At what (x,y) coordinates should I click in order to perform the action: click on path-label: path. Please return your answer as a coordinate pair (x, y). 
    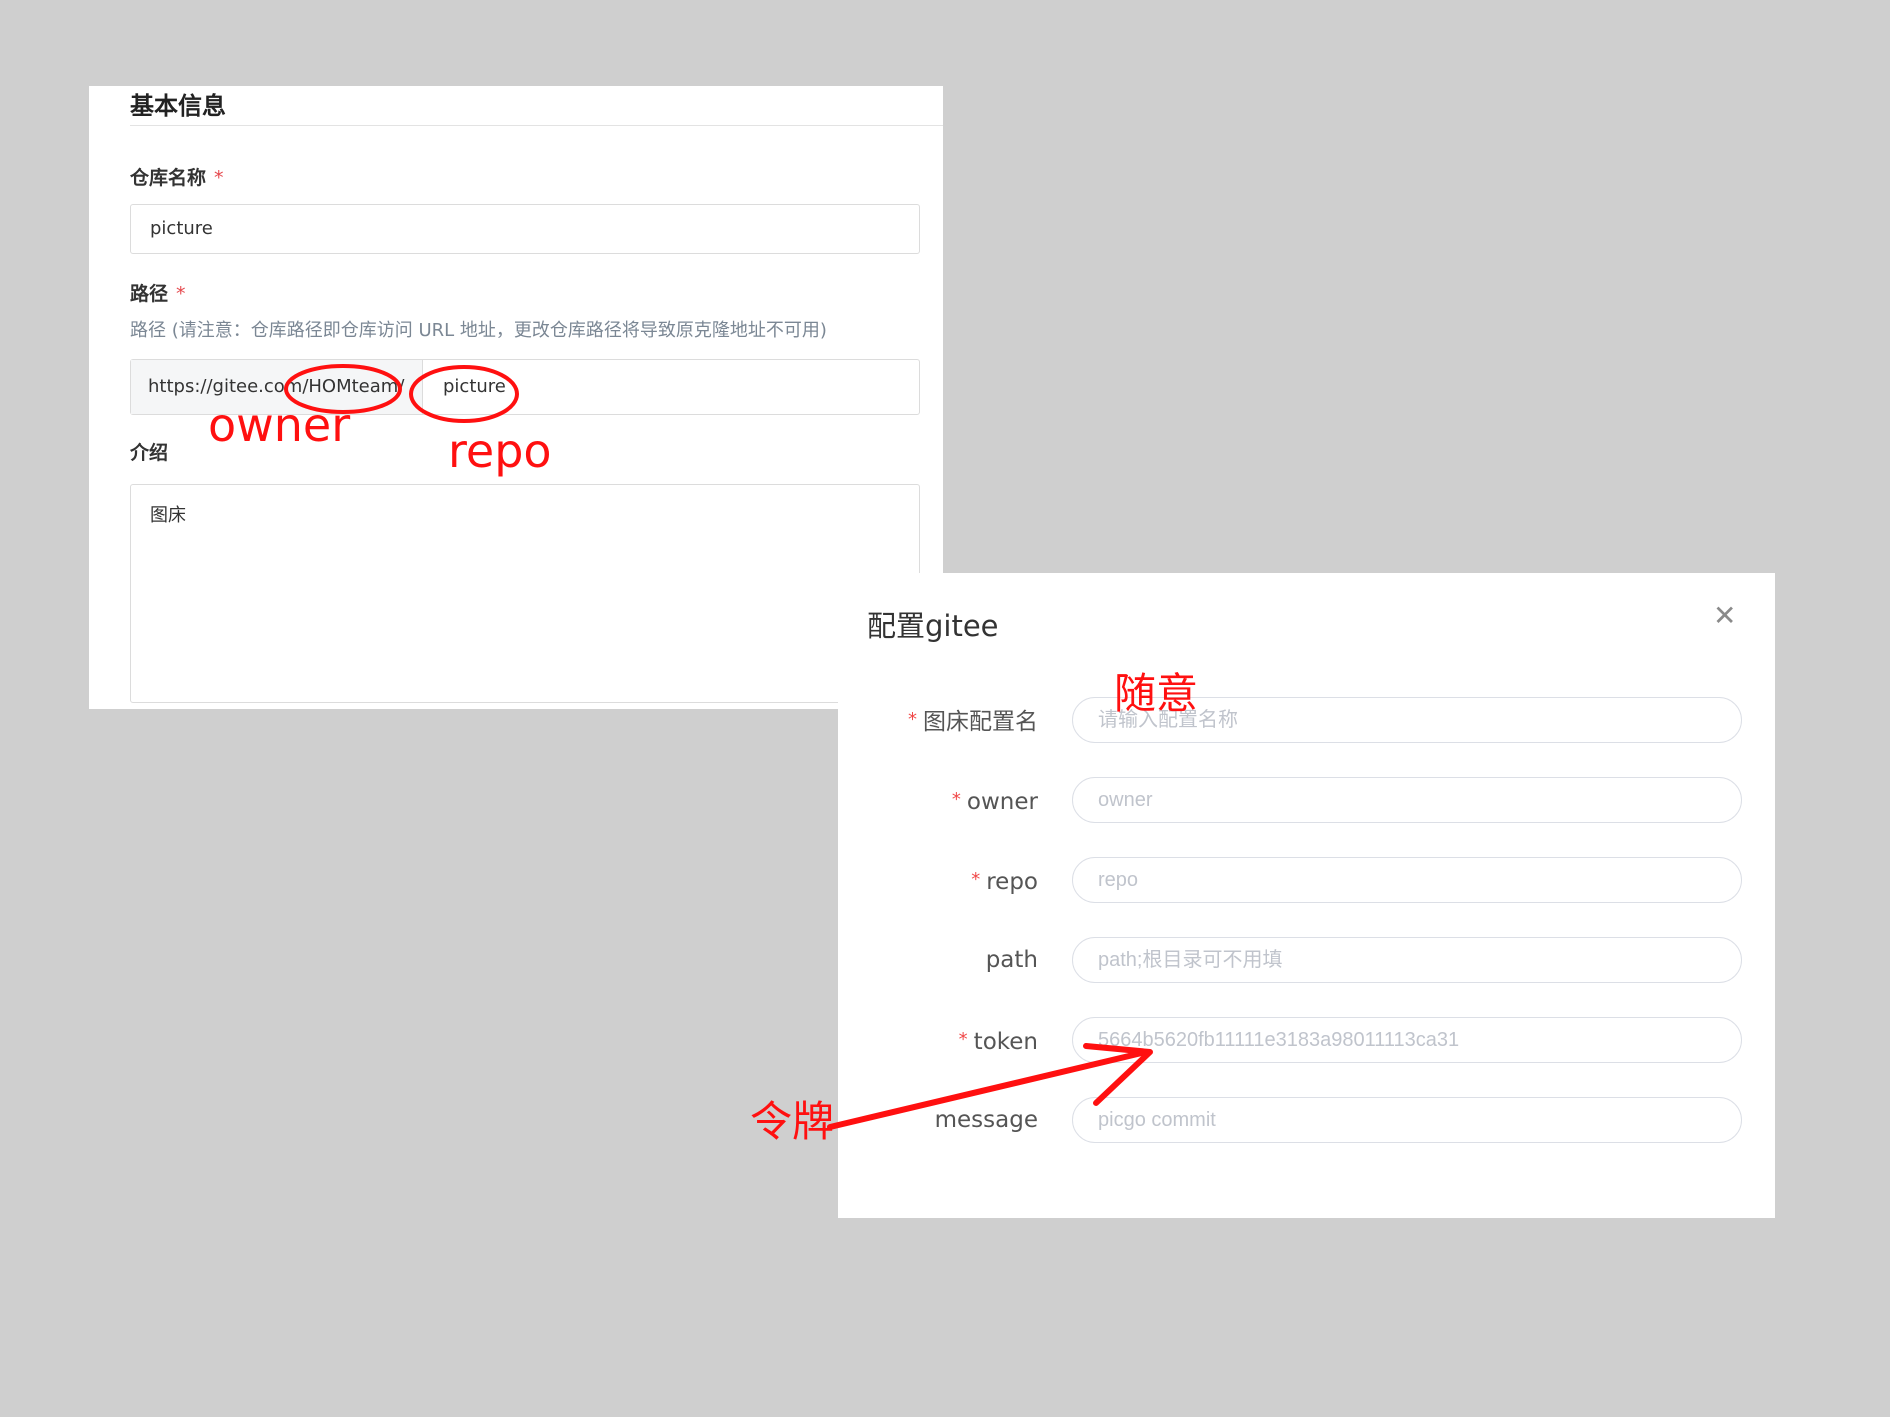
    Looking at the image, I should click on (1011, 960).